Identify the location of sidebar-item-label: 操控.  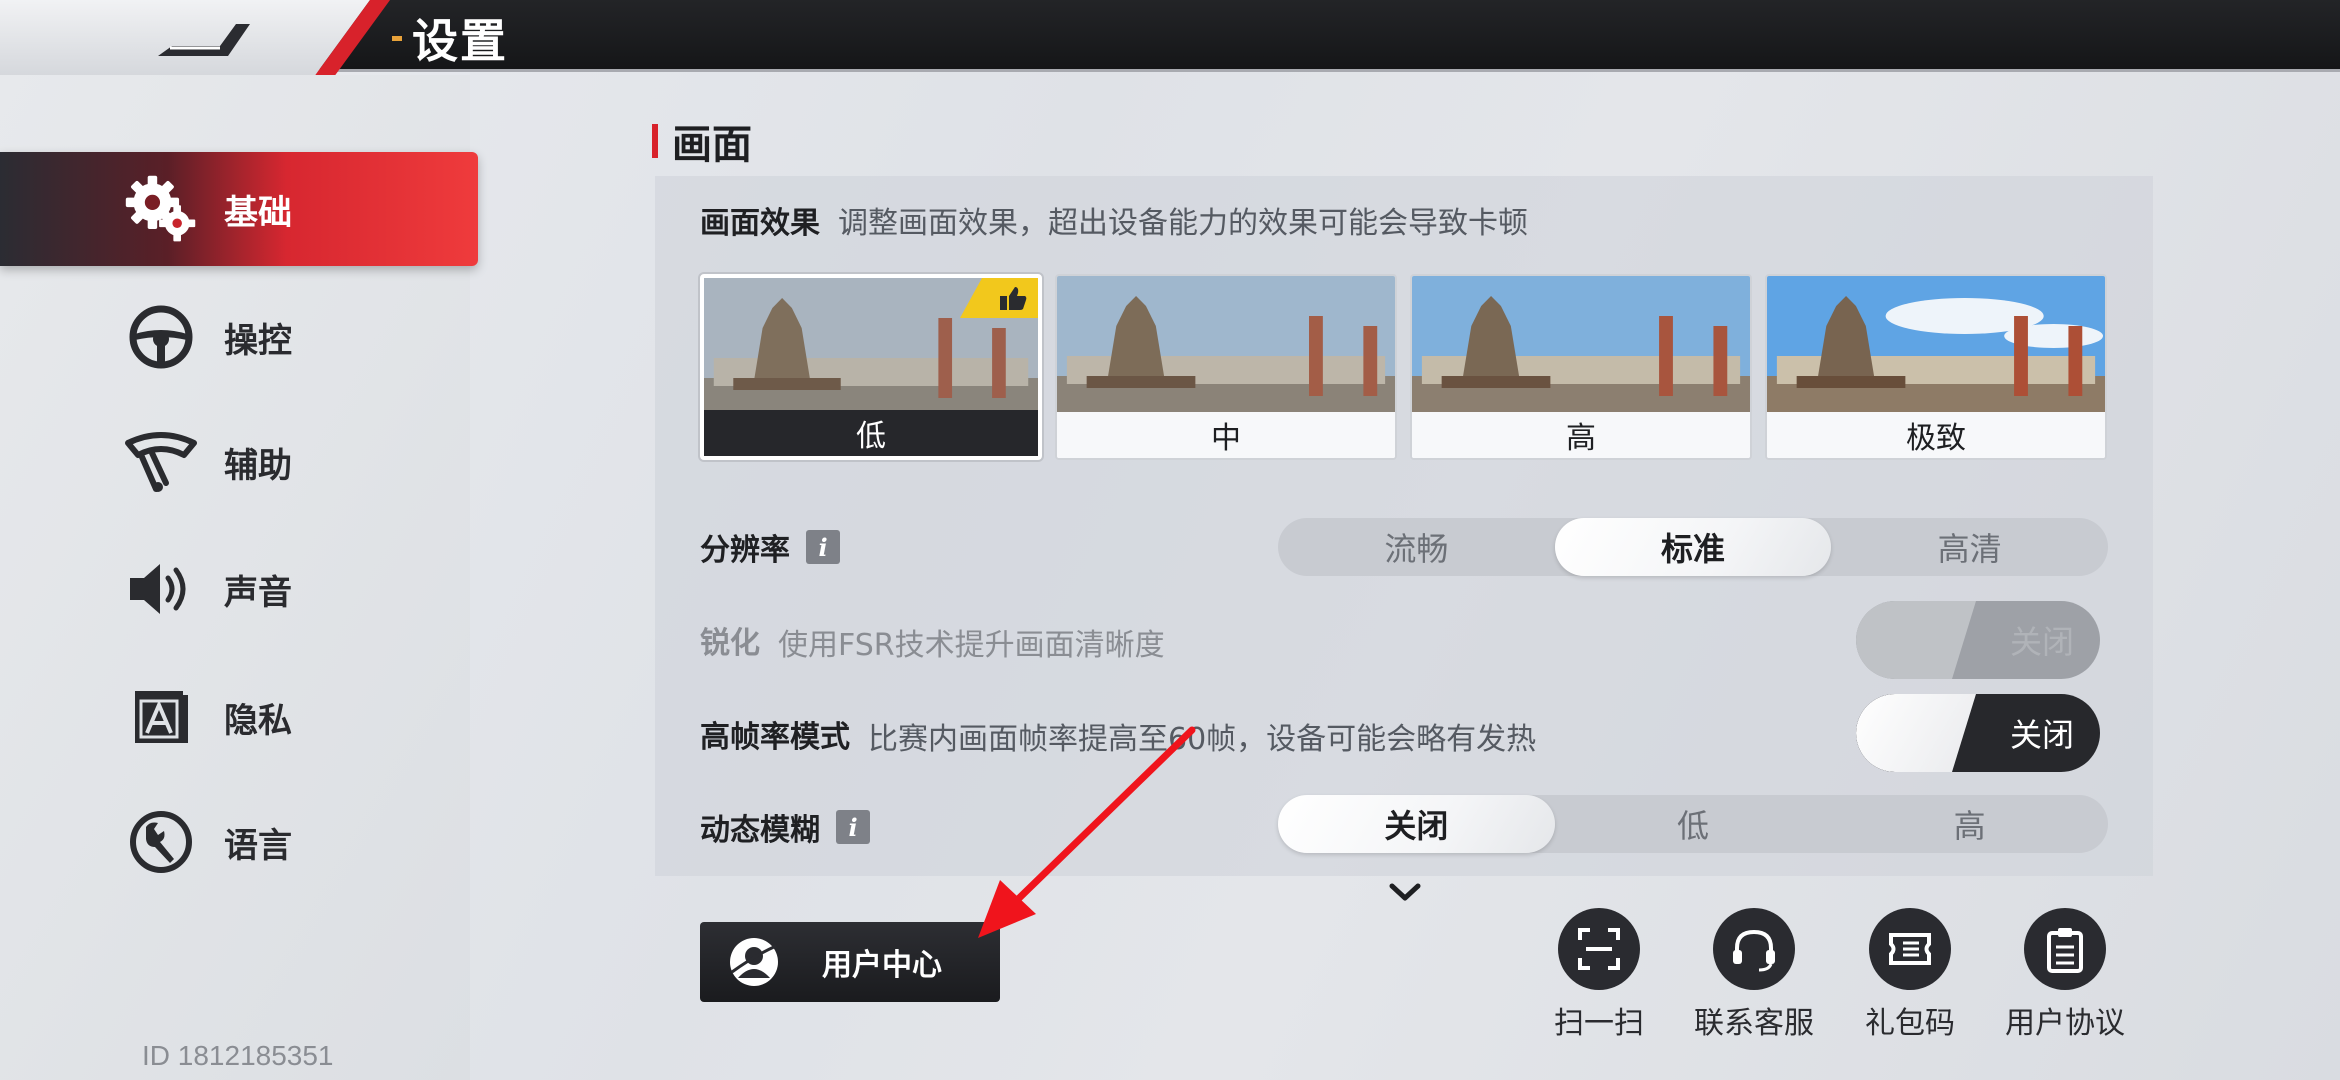
(258, 340).